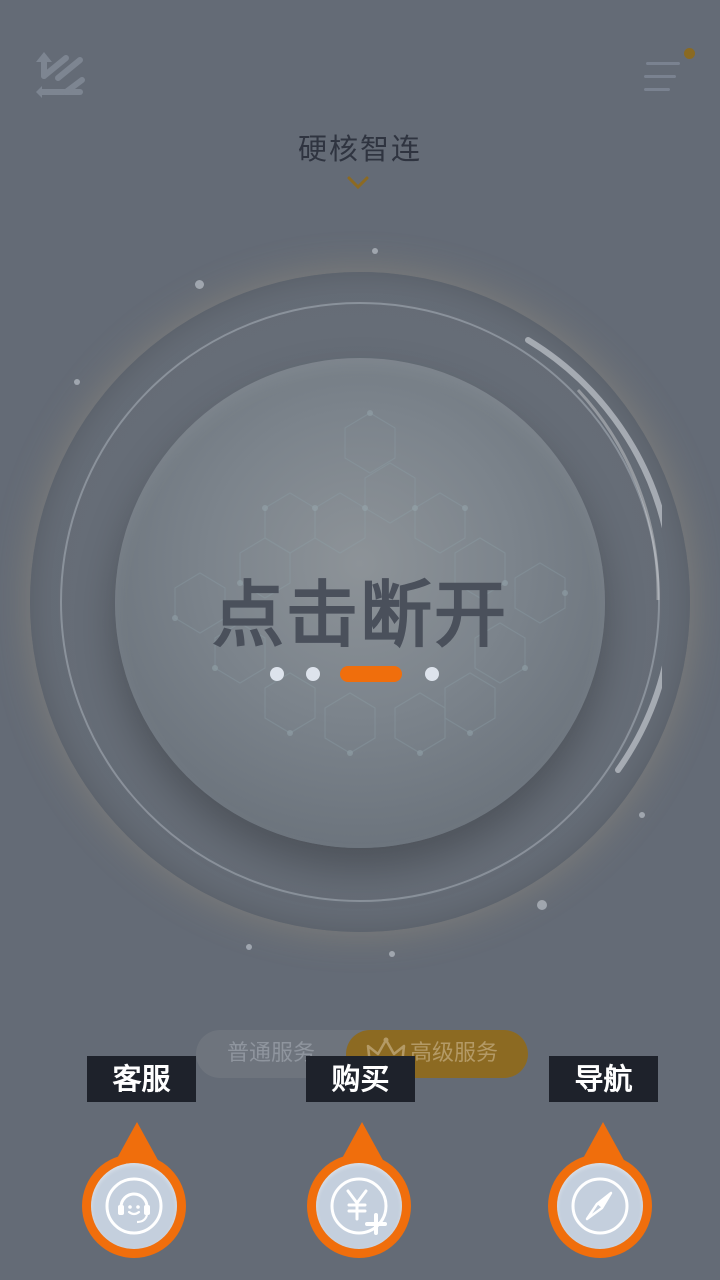 The height and width of the screenshot is (1280, 720). Describe the element at coordinates (600, 1206) in the screenshot. I see `compass-icon` at that location.